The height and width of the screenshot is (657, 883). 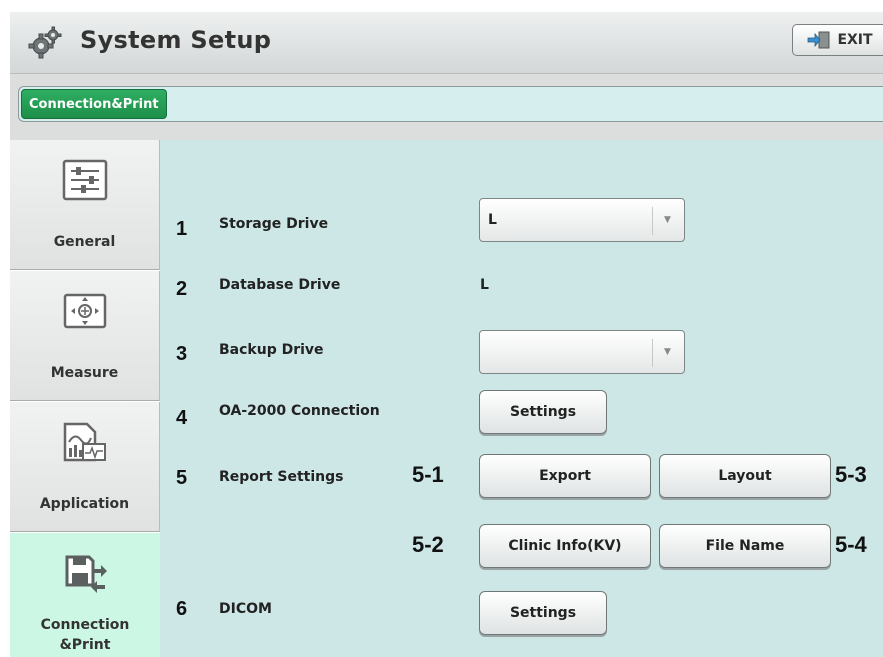 What do you see at coordinates (85, 180) in the screenshot?
I see `sliders-panel-icon` at bounding box center [85, 180].